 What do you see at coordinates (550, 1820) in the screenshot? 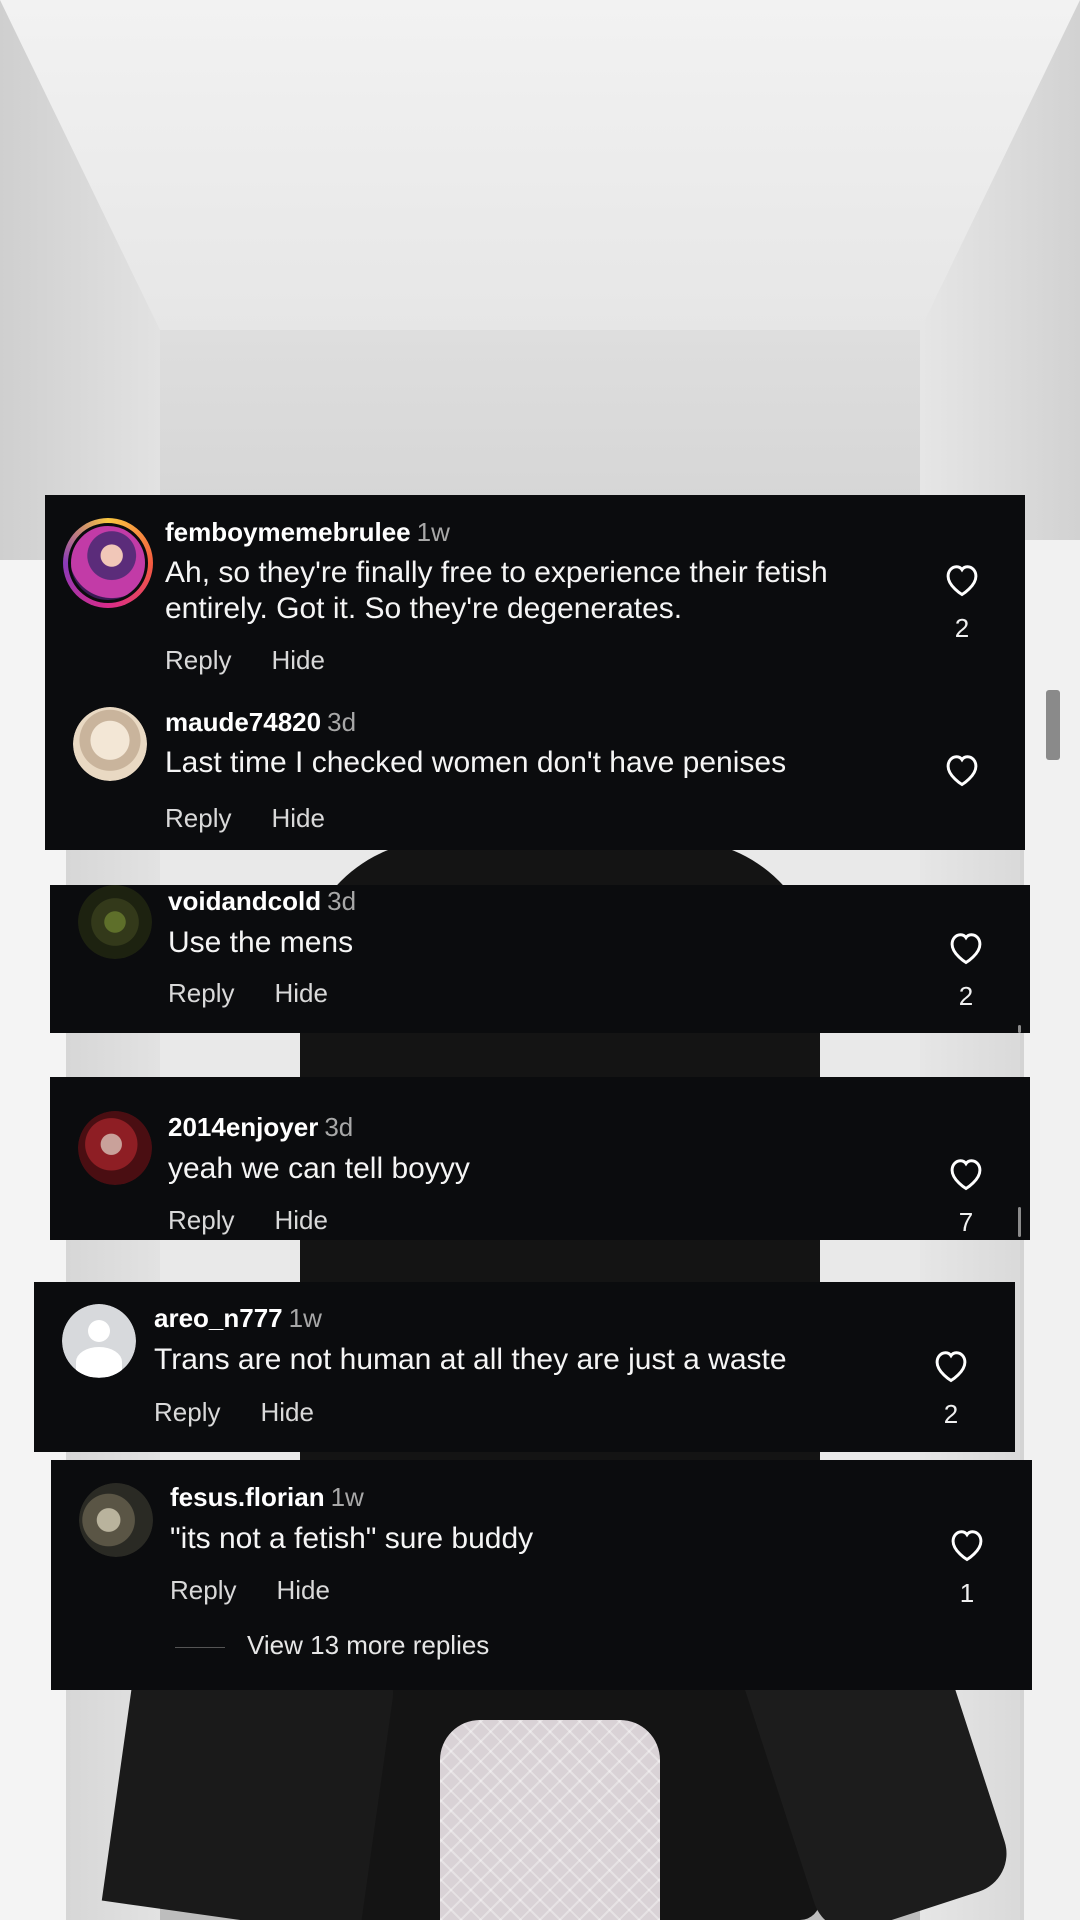
I see `fishnet-legs` at bounding box center [550, 1820].